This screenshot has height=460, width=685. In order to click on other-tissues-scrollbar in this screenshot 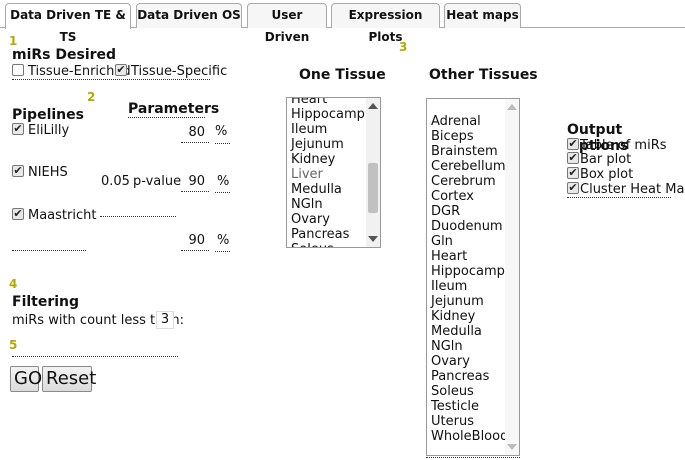, I will do `click(512, 277)`.